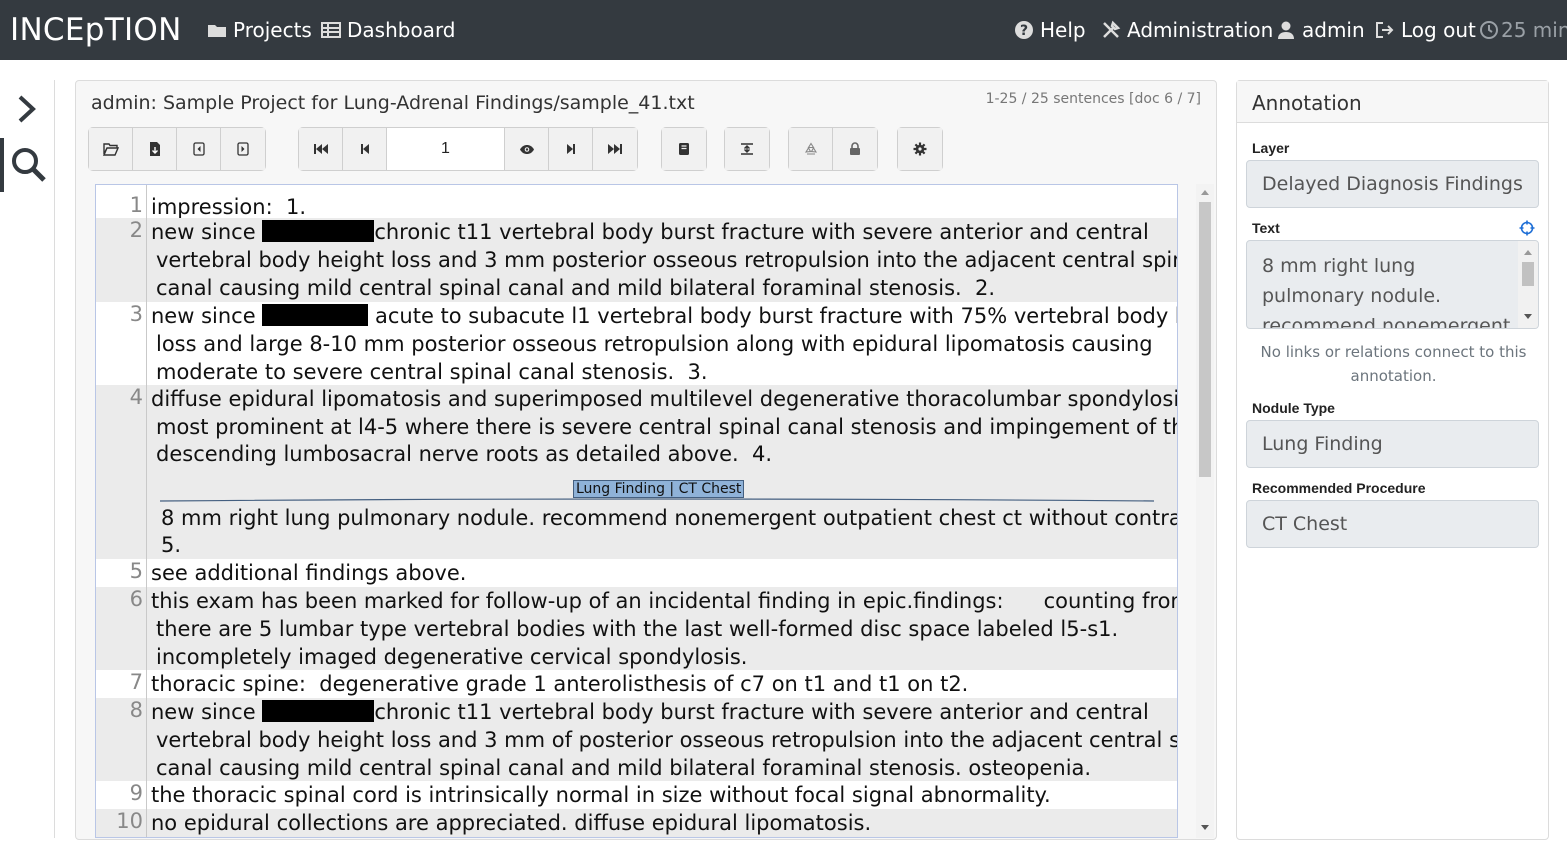 The height and width of the screenshot is (848, 1567). Describe the element at coordinates (1392, 524) in the screenshot. I see `recommended-procedure-field: CT Chest` at that location.